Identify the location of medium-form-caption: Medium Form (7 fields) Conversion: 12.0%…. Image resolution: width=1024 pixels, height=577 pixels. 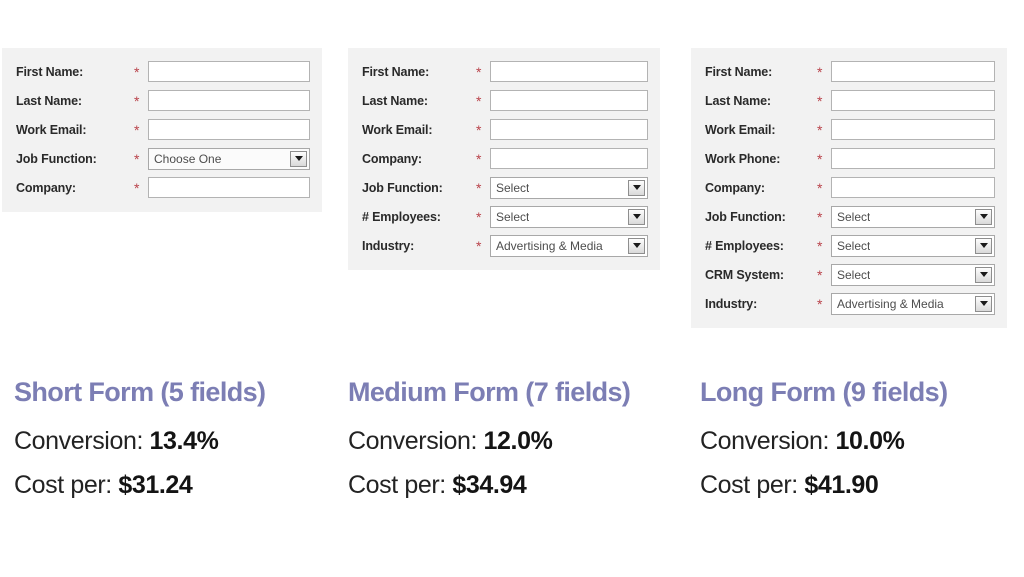
(523, 441).